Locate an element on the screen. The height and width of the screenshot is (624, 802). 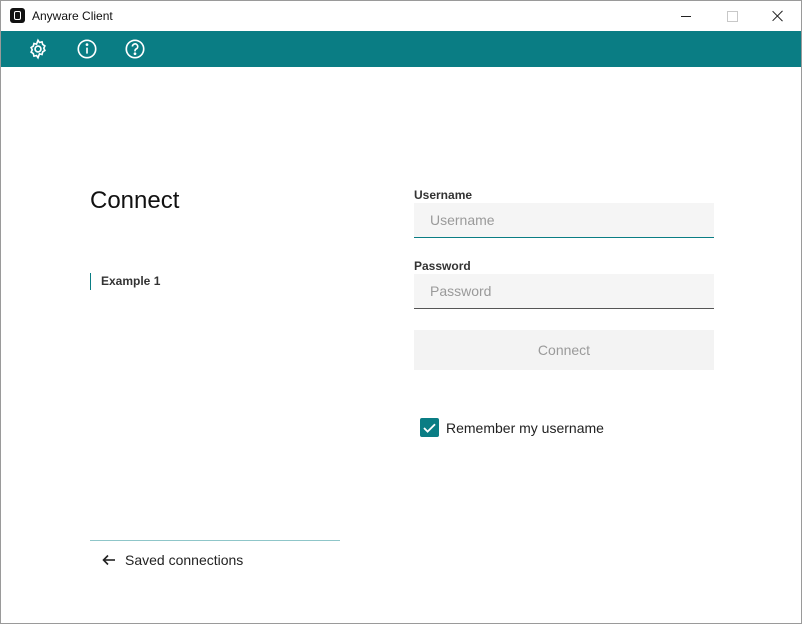
remember-username-label: Remember my username is located at coordinates (525, 427).